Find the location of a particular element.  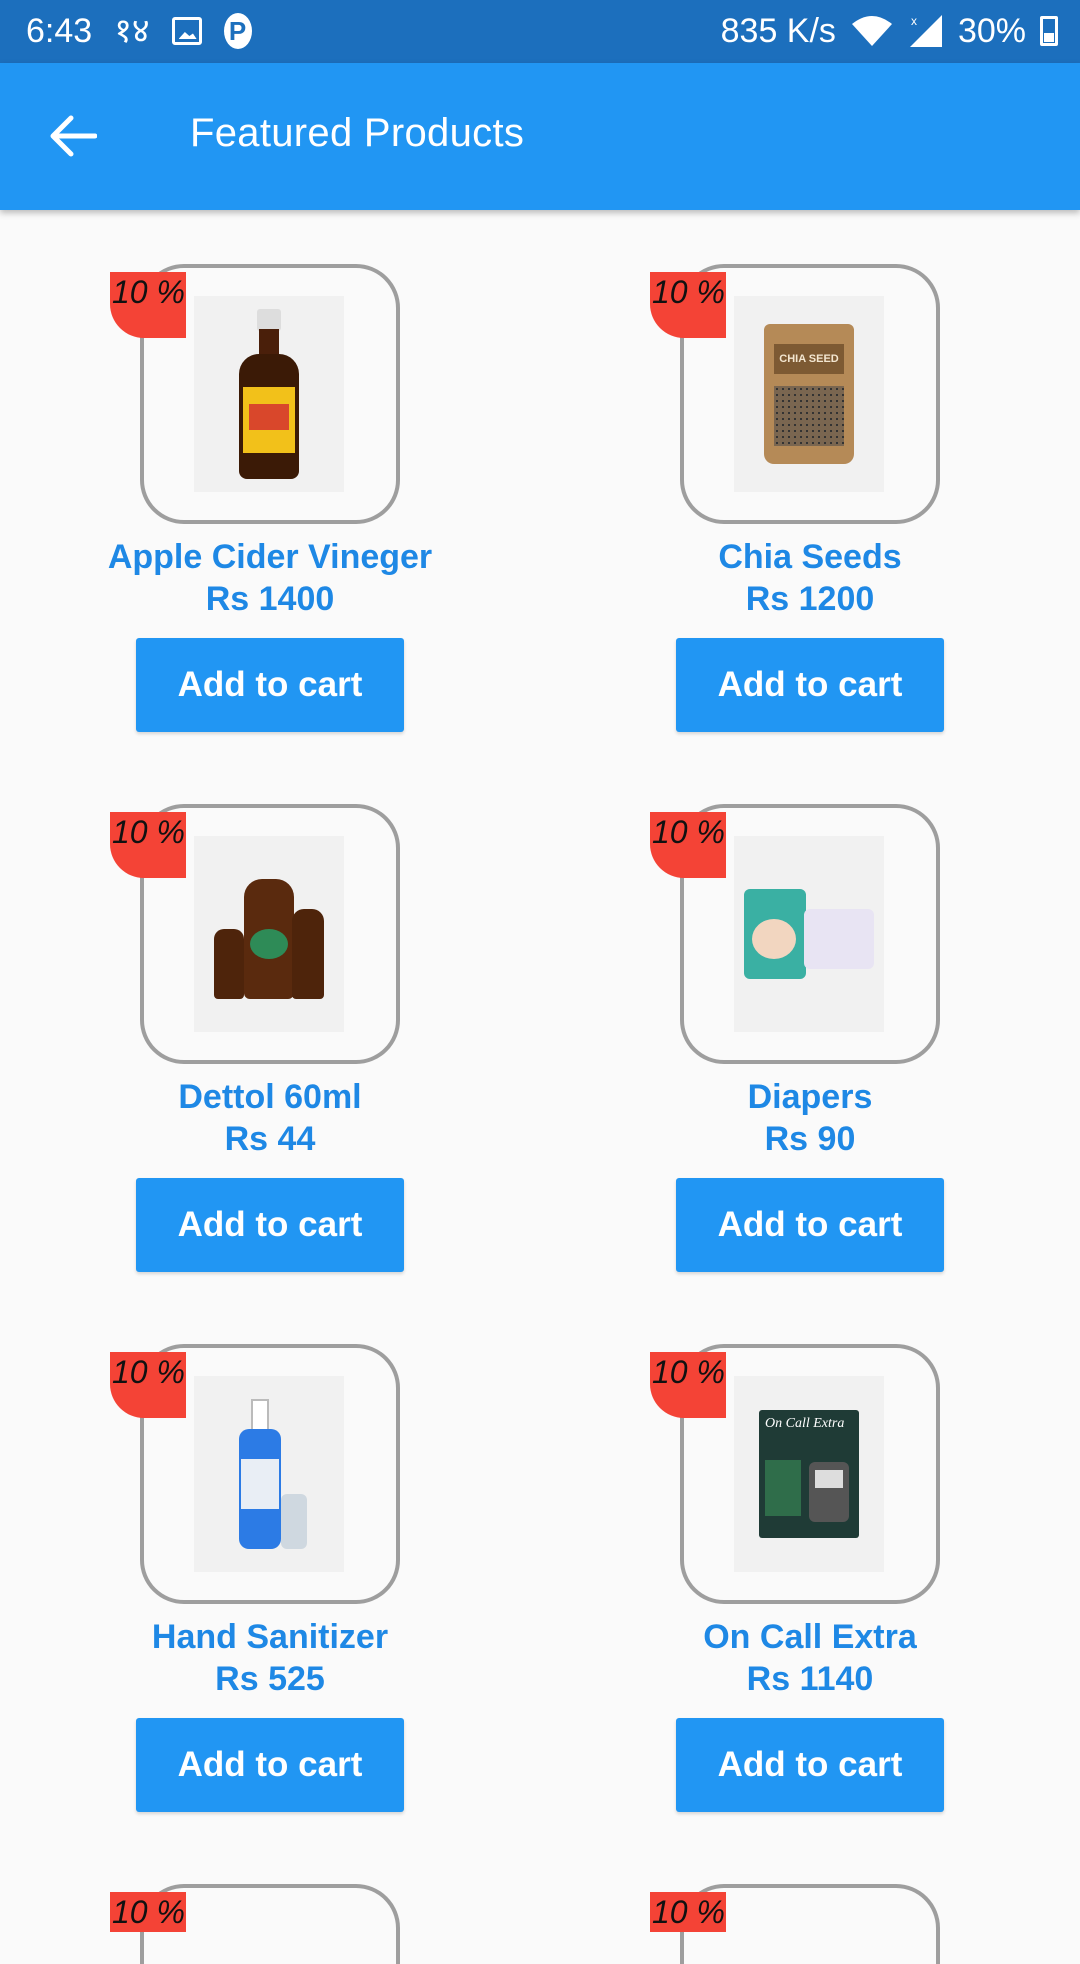

product-name: Apple Cider Vineger is located at coordinates (270, 557).